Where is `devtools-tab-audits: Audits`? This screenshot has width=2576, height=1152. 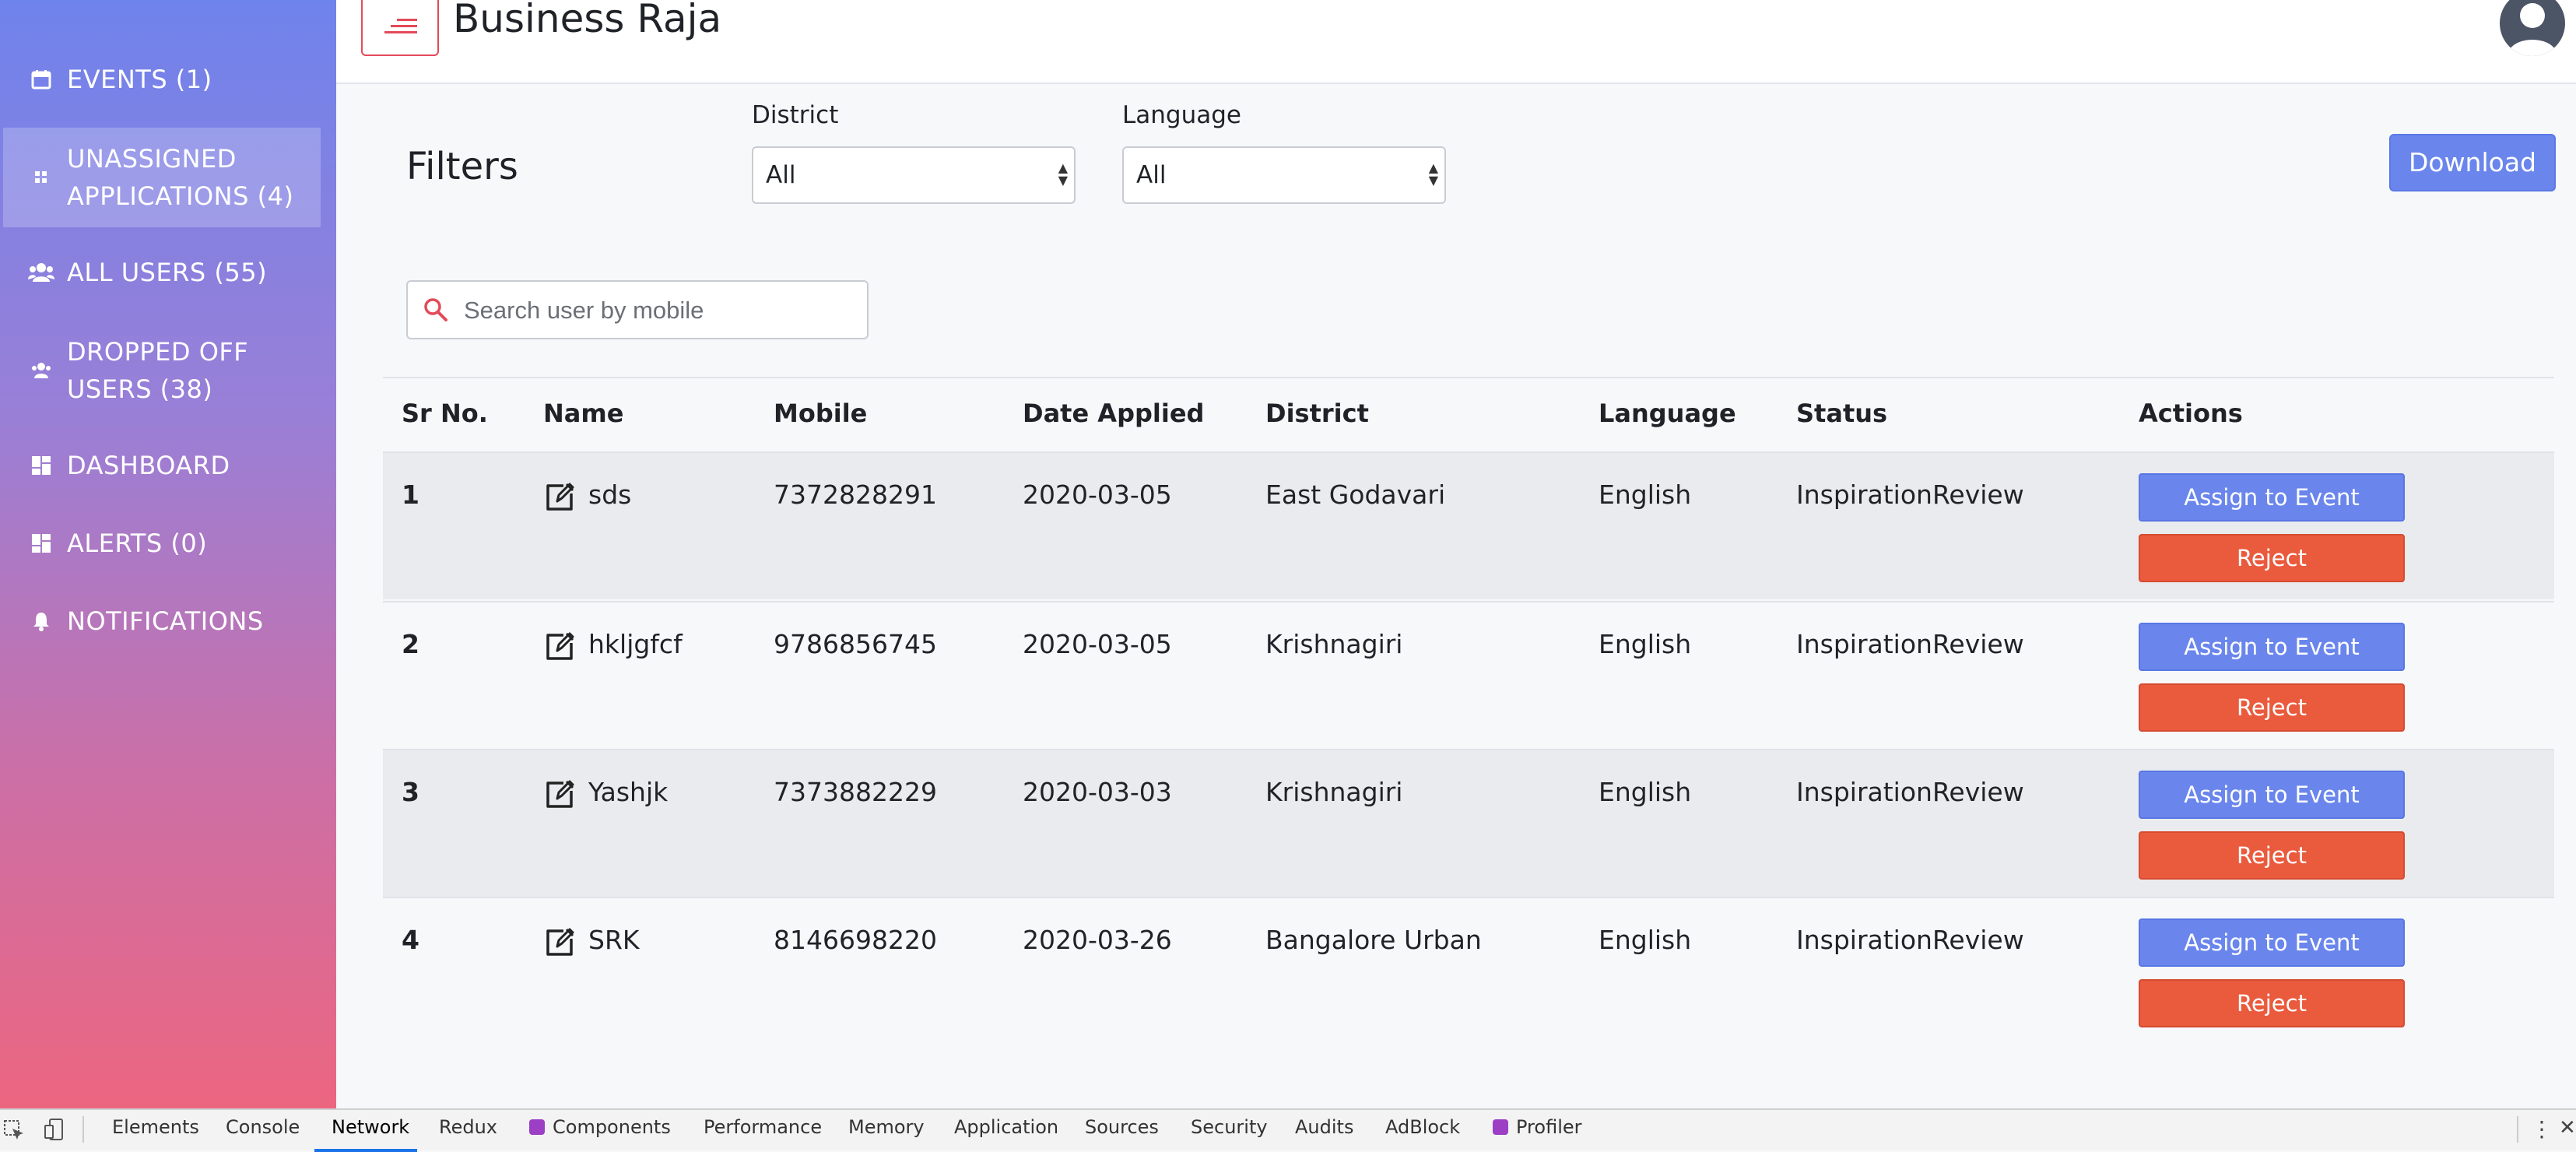 devtools-tab-audits: Audits is located at coordinates (1324, 1127).